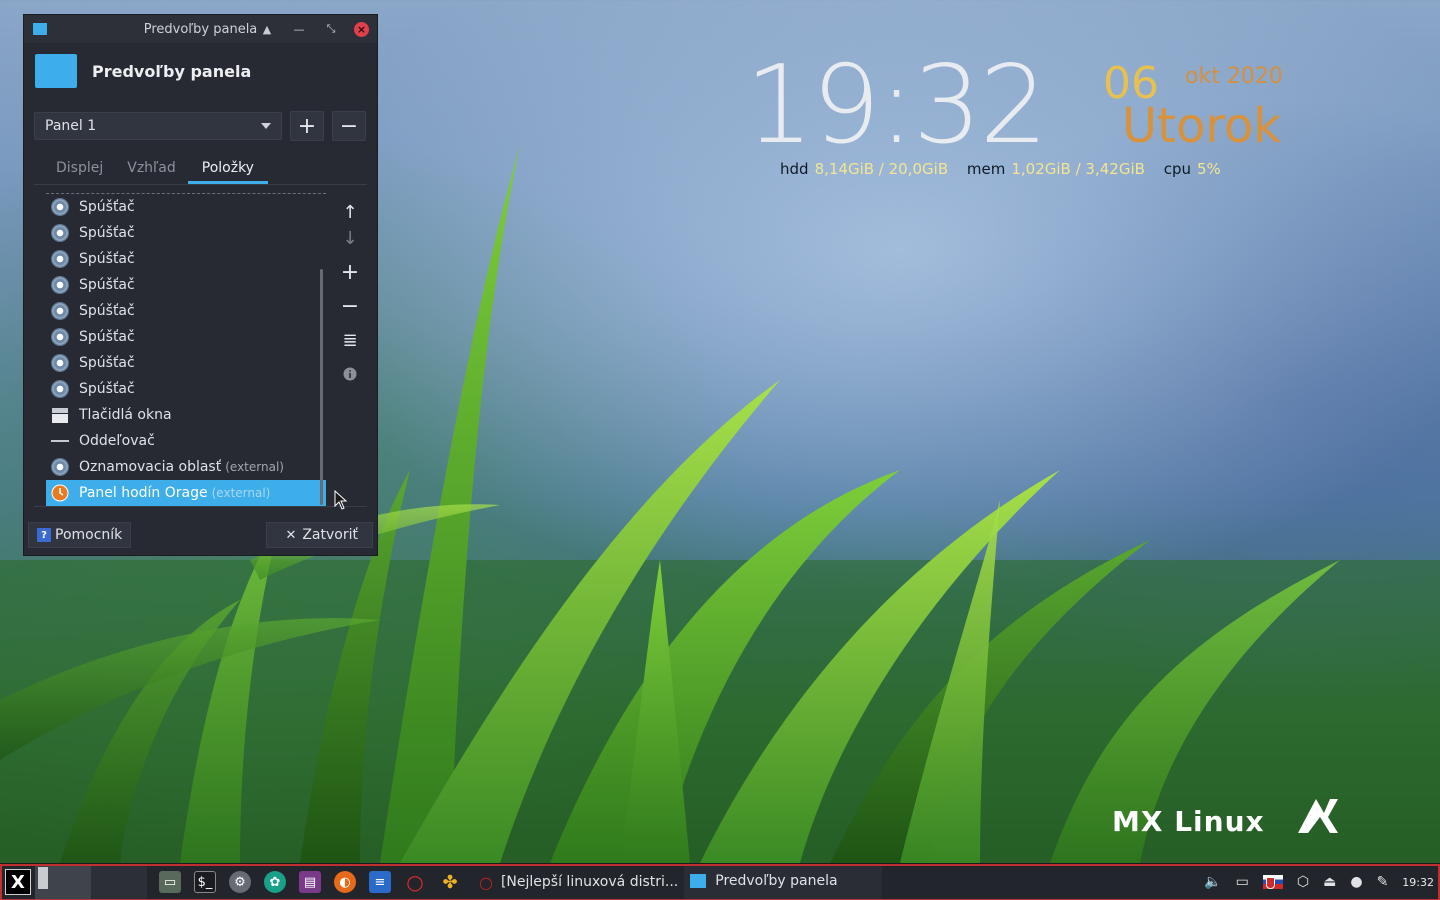  What do you see at coordinates (1322, 882) in the screenshot?
I see `system-tray: 🔈 ▭ ⬡ ⏏ ● ✎ 19:32` at bounding box center [1322, 882].